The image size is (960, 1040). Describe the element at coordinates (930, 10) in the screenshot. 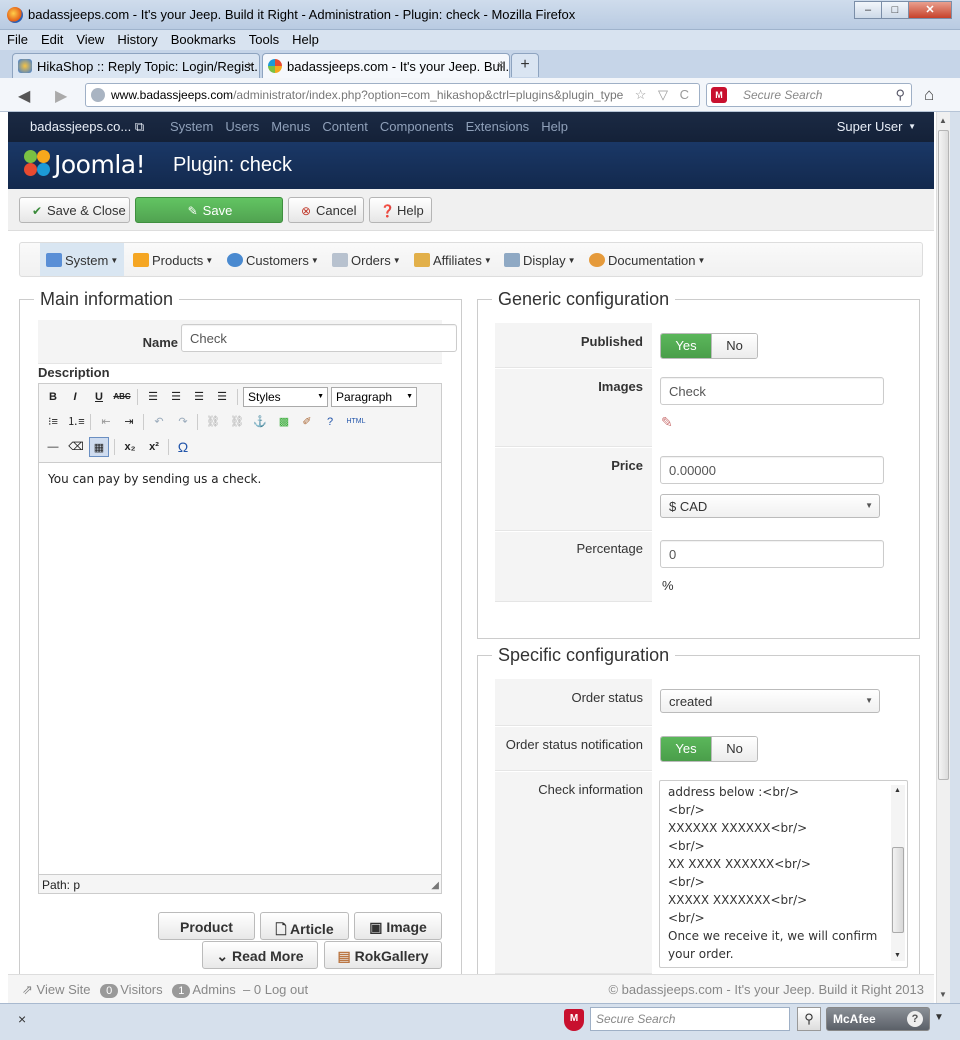

I see `close-window-button: ✕` at that location.